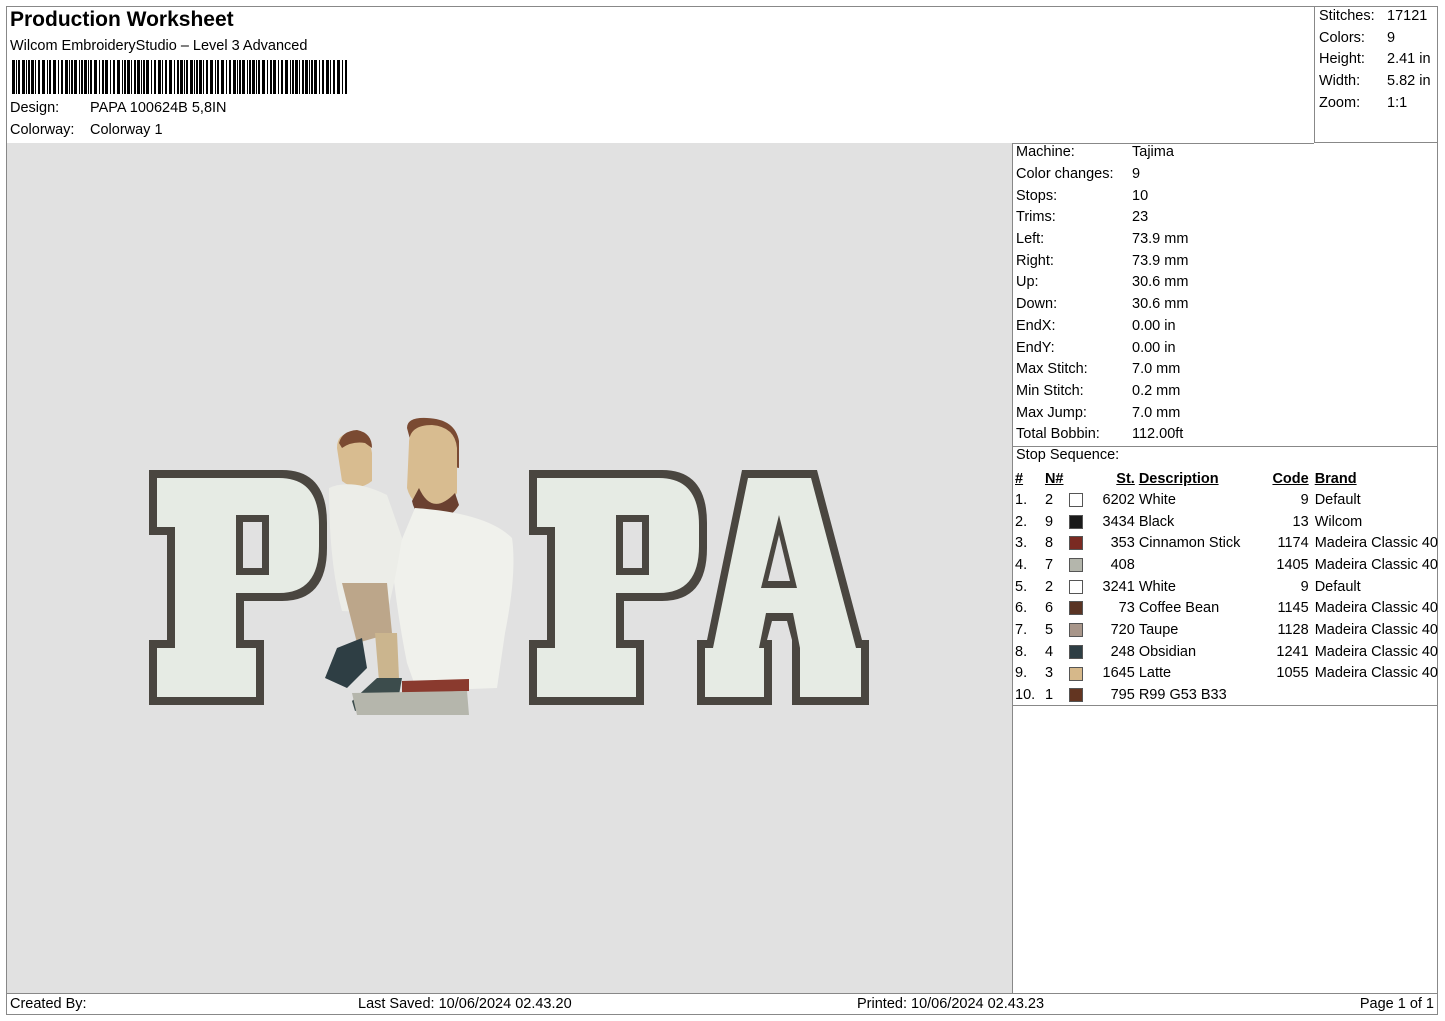 The width and height of the screenshot is (1445, 1021). I want to click on letter-p-first, so click(238, 587).